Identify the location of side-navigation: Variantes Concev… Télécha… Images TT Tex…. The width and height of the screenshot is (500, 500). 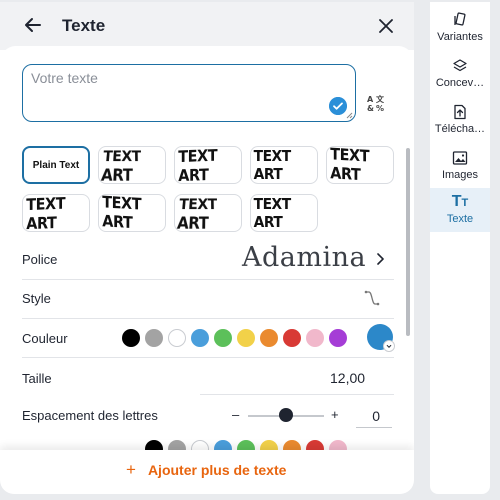
(460, 248).